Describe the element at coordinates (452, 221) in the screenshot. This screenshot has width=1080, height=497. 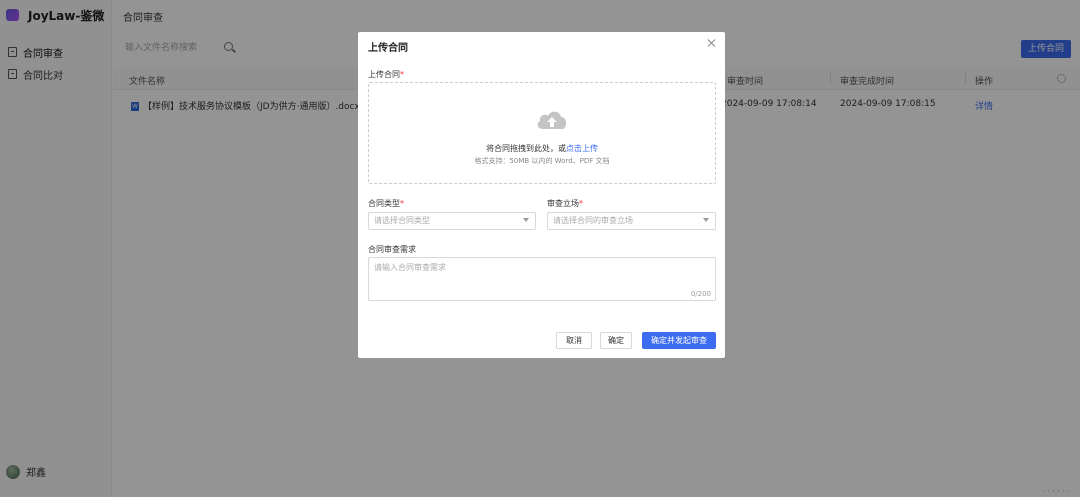
I see `contract-type-select: 请选择合同类型` at that location.